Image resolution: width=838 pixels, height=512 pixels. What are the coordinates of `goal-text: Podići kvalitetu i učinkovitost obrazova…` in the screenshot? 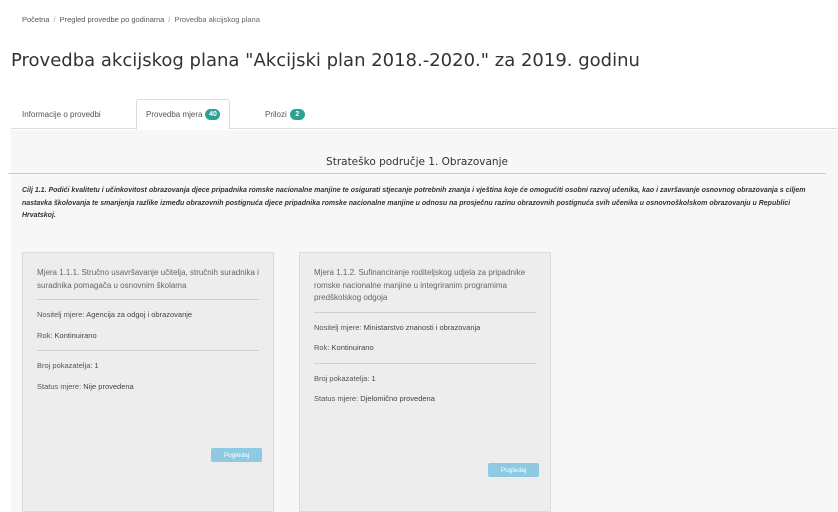 It's located at (414, 203).